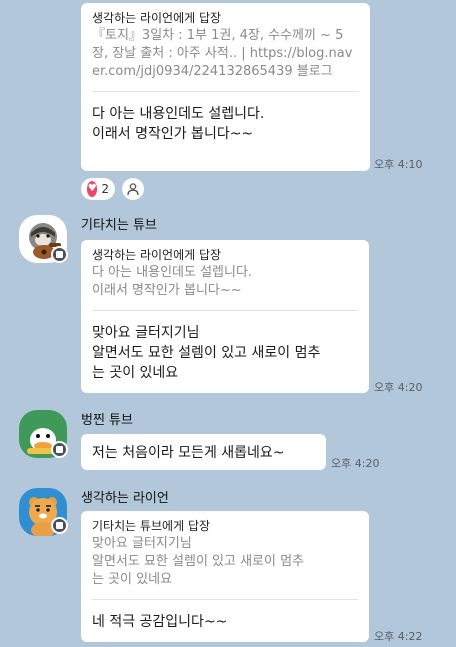  What do you see at coordinates (92, 189) in the screenshot?
I see `heart-icon: ♥` at bounding box center [92, 189].